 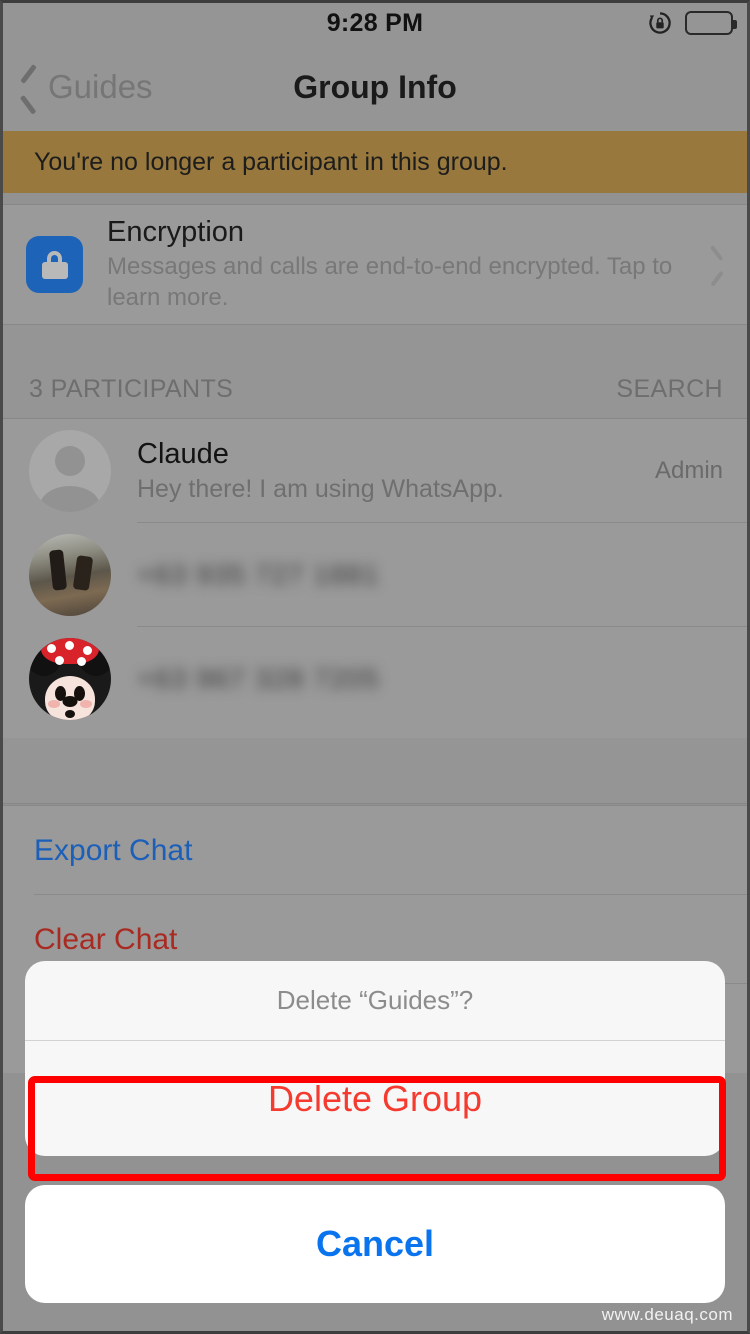 What do you see at coordinates (54, 264) in the screenshot?
I see `lock-icon` at bounding box center [54, 264].